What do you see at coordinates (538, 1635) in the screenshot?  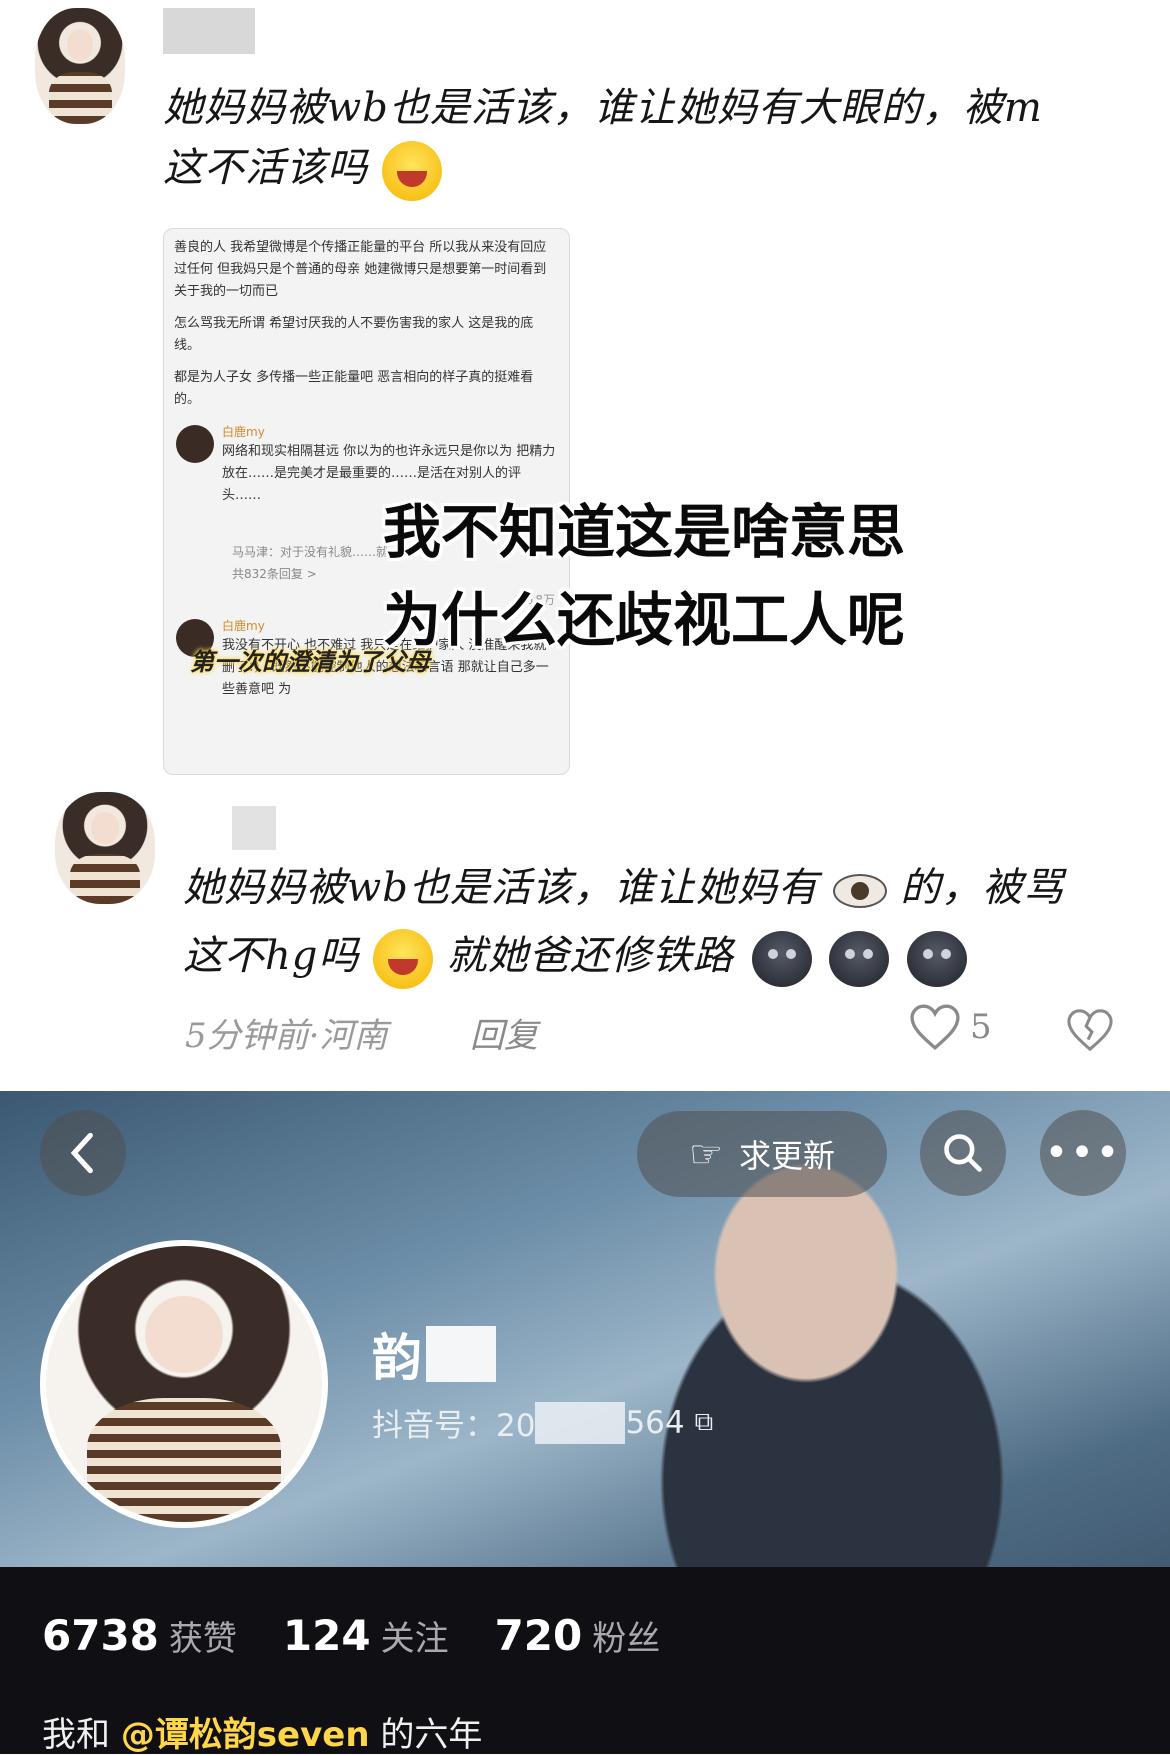 I see `stat-value: 720` at bounding box center [538, 1635].